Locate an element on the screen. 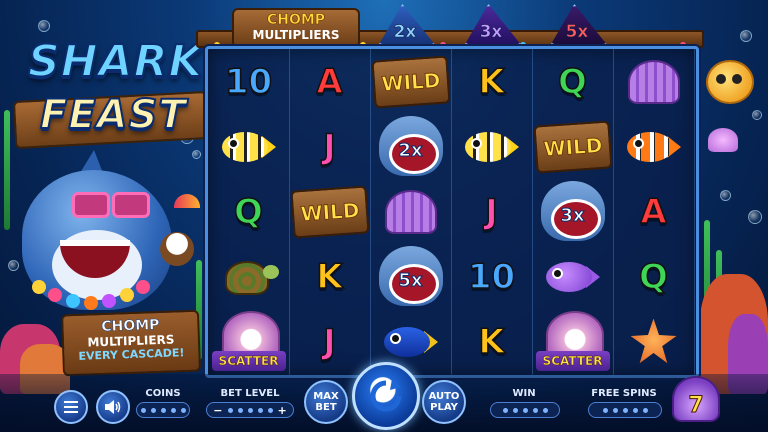 The height and width of the screenshot is (432, 768). multiplier-label: 5x is located at coordinates (577, 32).